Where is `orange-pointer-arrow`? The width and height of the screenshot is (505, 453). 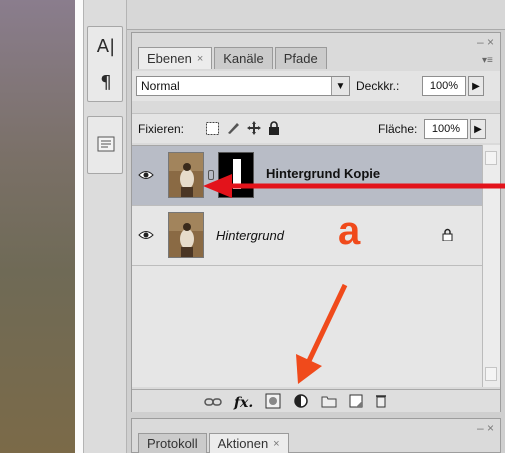
orange-pointer-arrow is located at coordinates (322, 333).